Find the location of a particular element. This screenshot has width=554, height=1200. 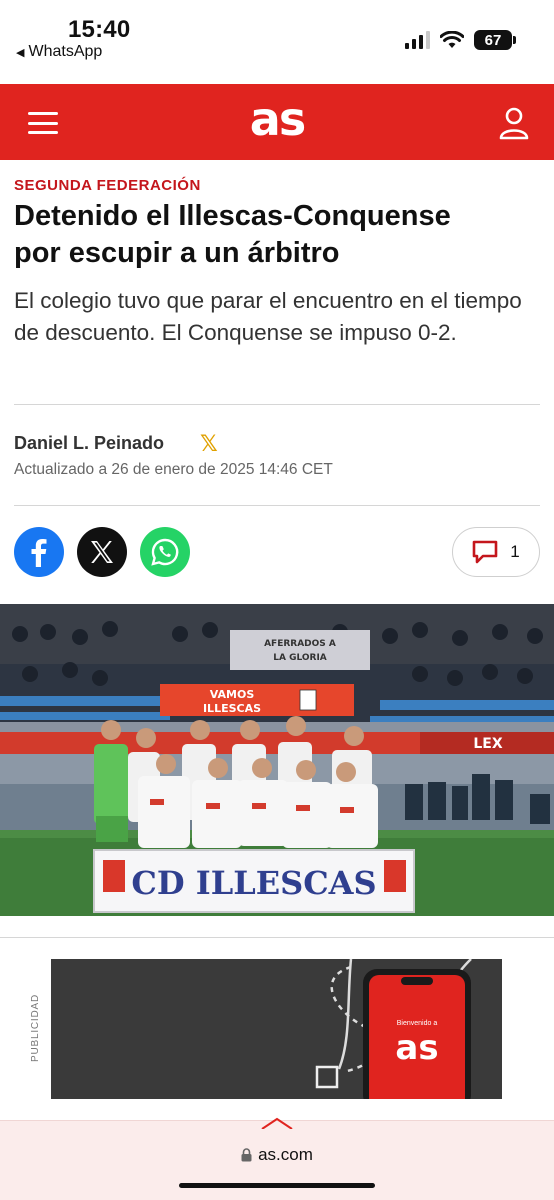

ad-phone-text: Bienvenido a is located at coordinates (417, 1023).